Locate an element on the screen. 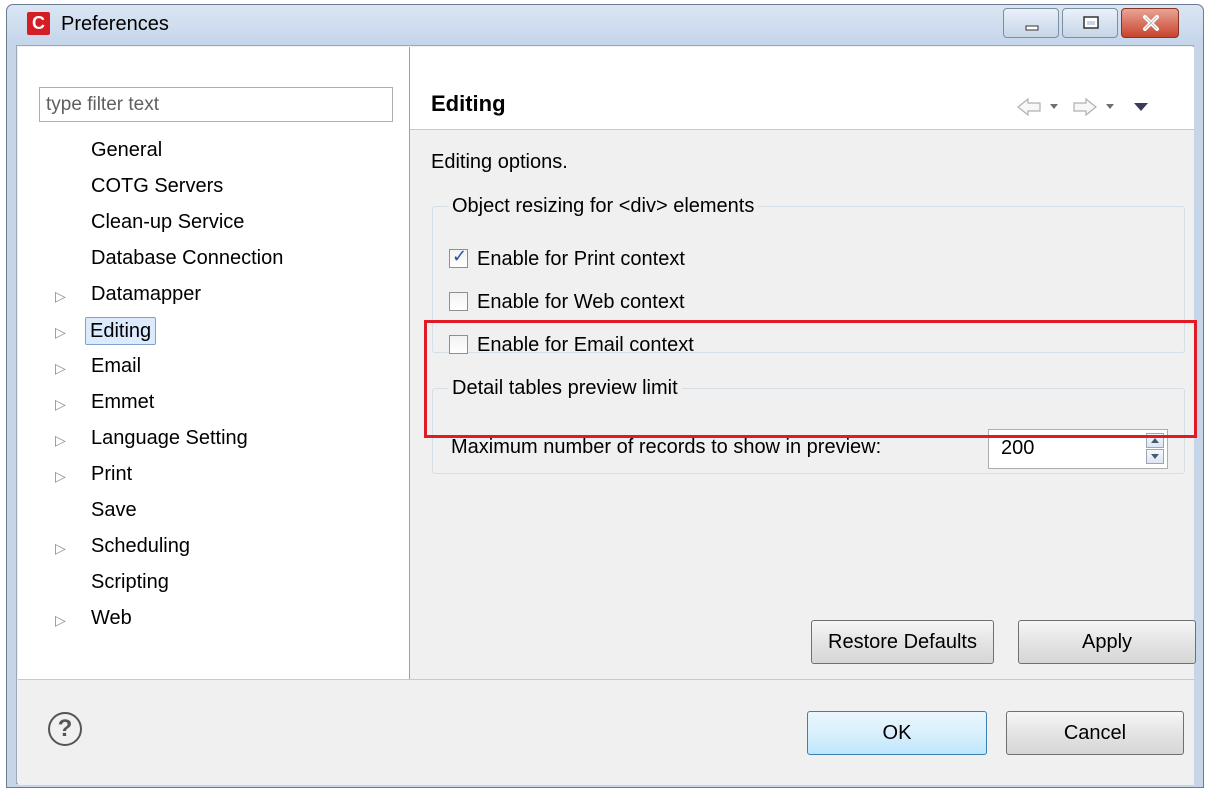  checkbox-label: Enable for Print context is located at coordinates (581, 259).